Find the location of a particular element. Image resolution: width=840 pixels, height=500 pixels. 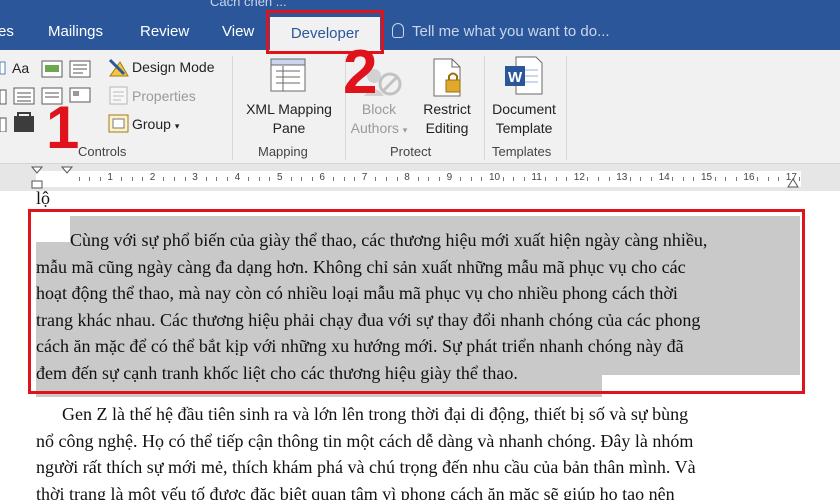

block-authors-line2: Authors ▾ is located at coordinates (379, 128).